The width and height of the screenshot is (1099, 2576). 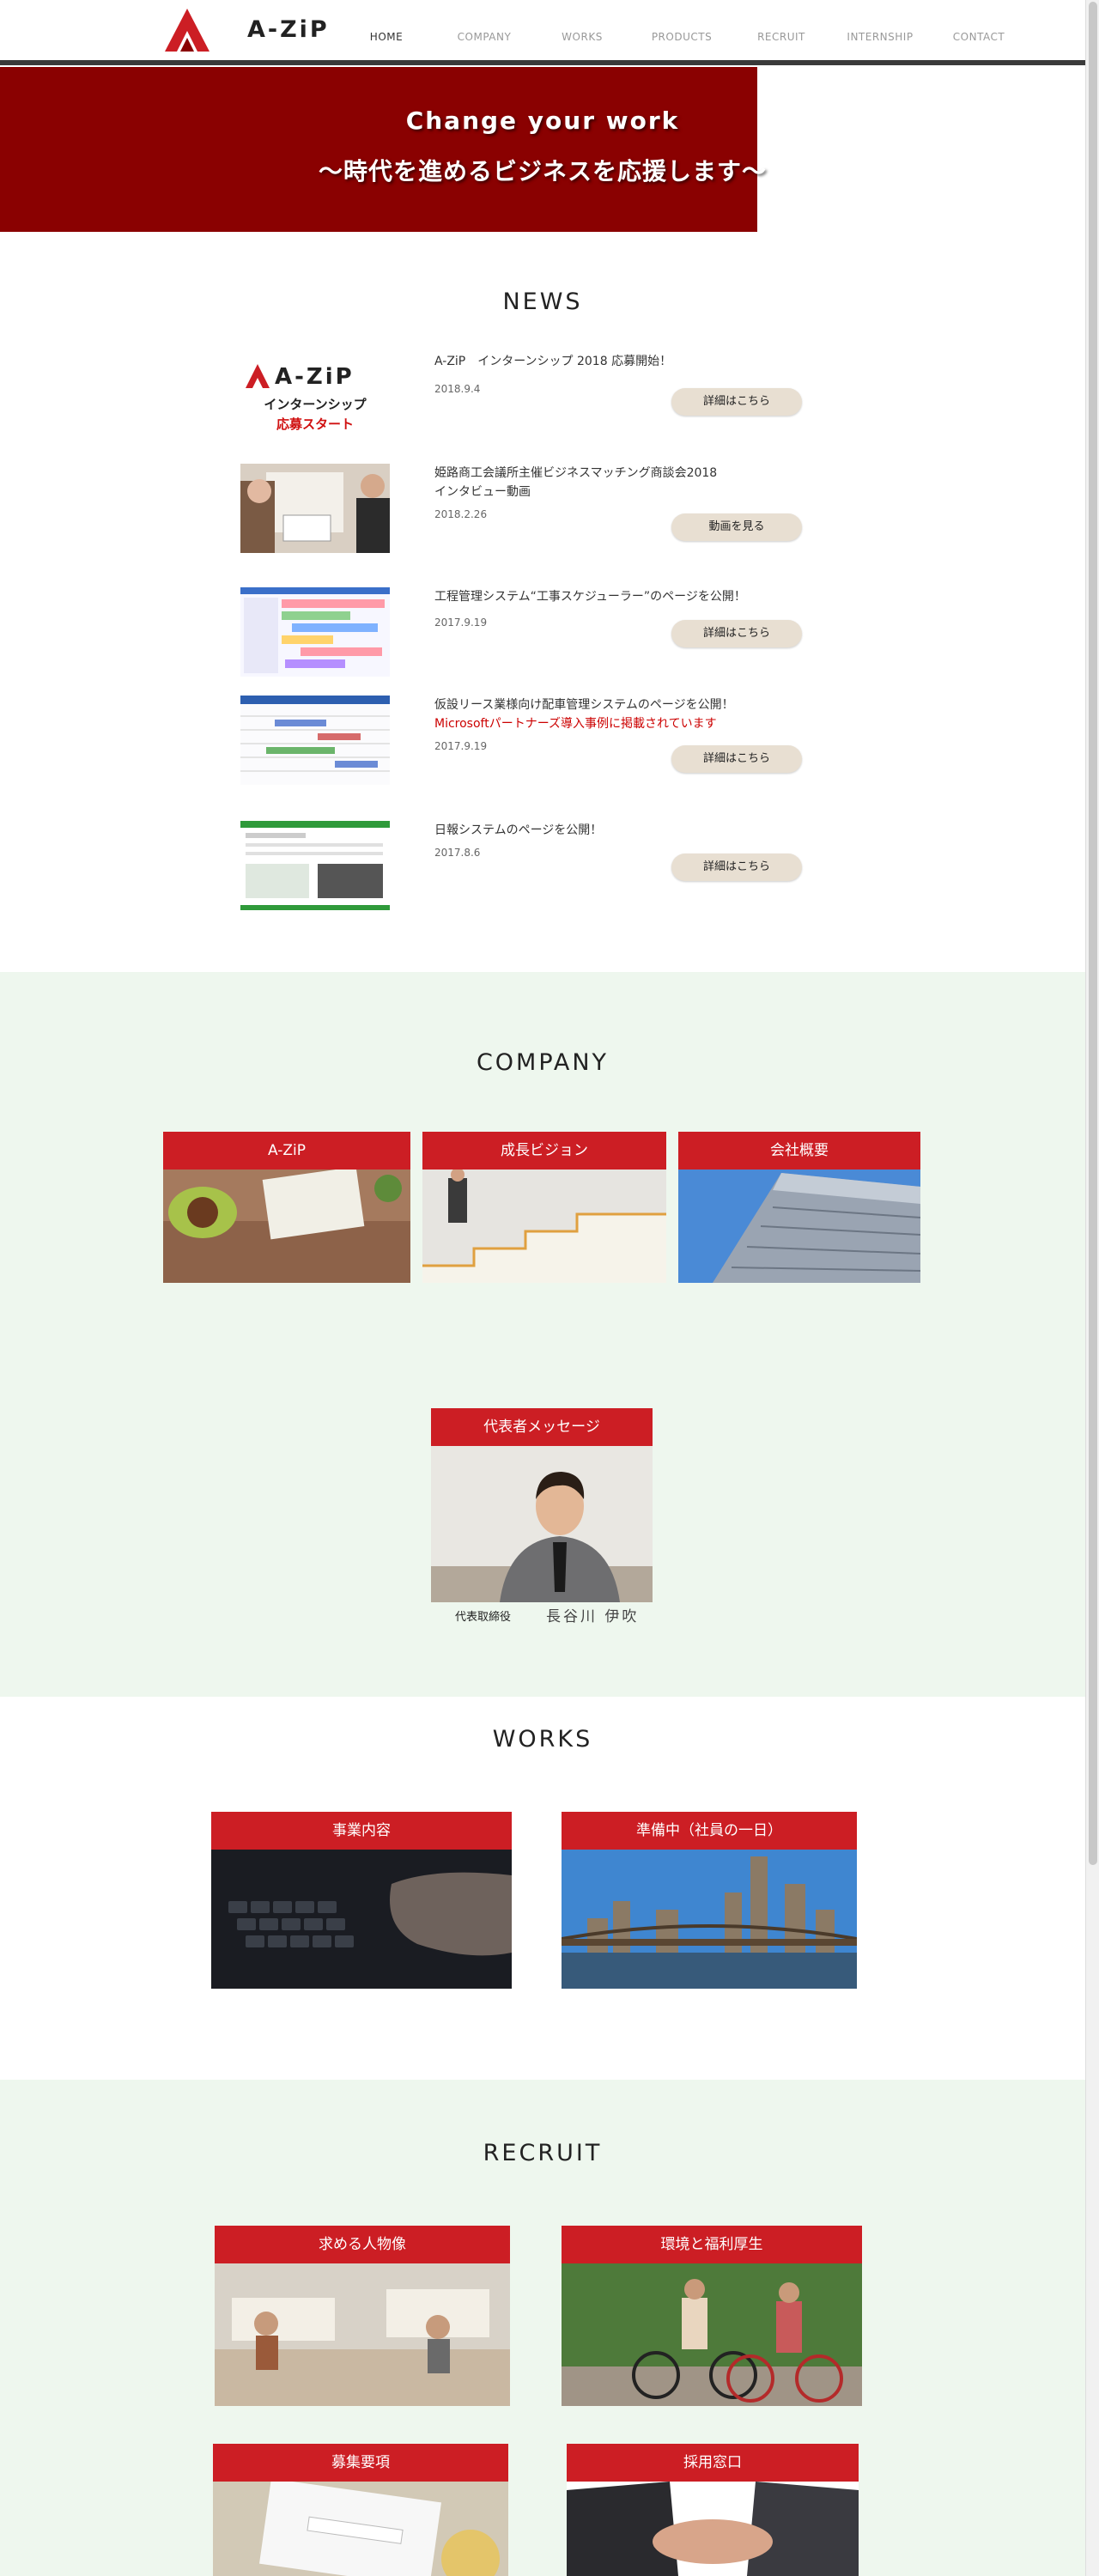 What do you see at coordinates (553, 361) in the screenshot?
I see `news-headline: A-ZiP インターンシップ 2018 応募開始！` at bounding box center [553, 361].